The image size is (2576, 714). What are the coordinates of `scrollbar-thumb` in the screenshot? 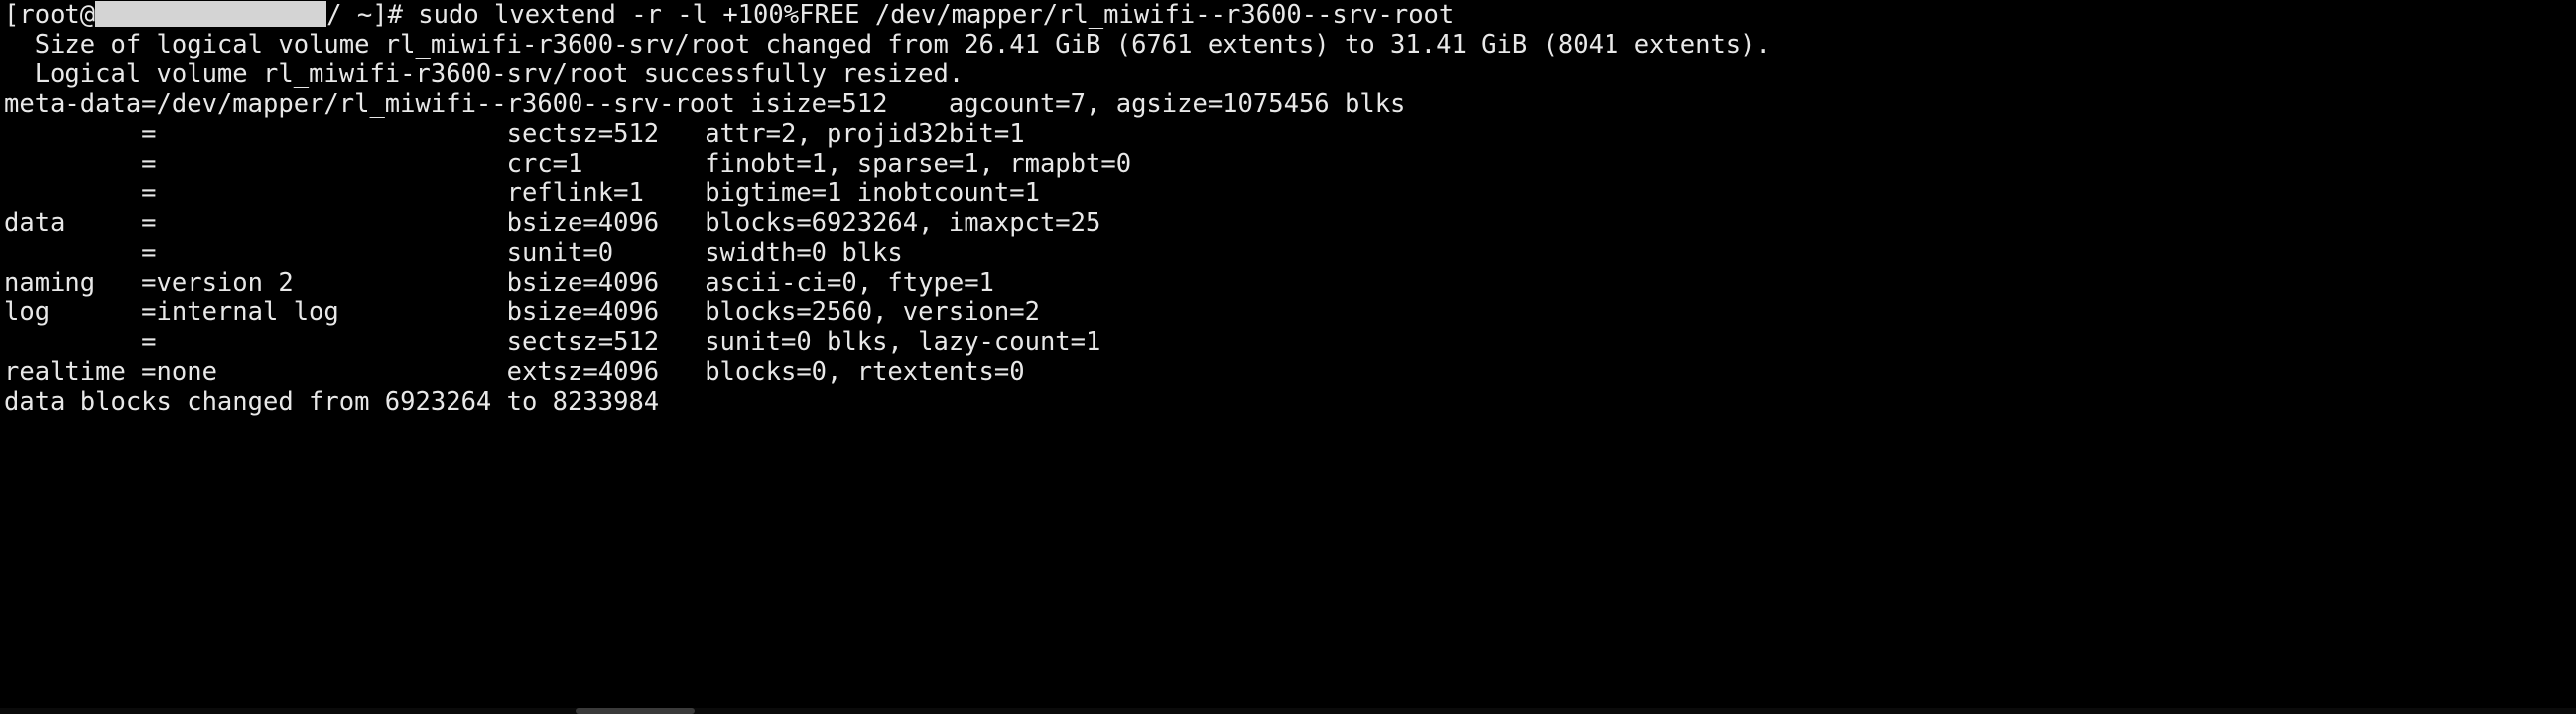 It's located at (636, 711).